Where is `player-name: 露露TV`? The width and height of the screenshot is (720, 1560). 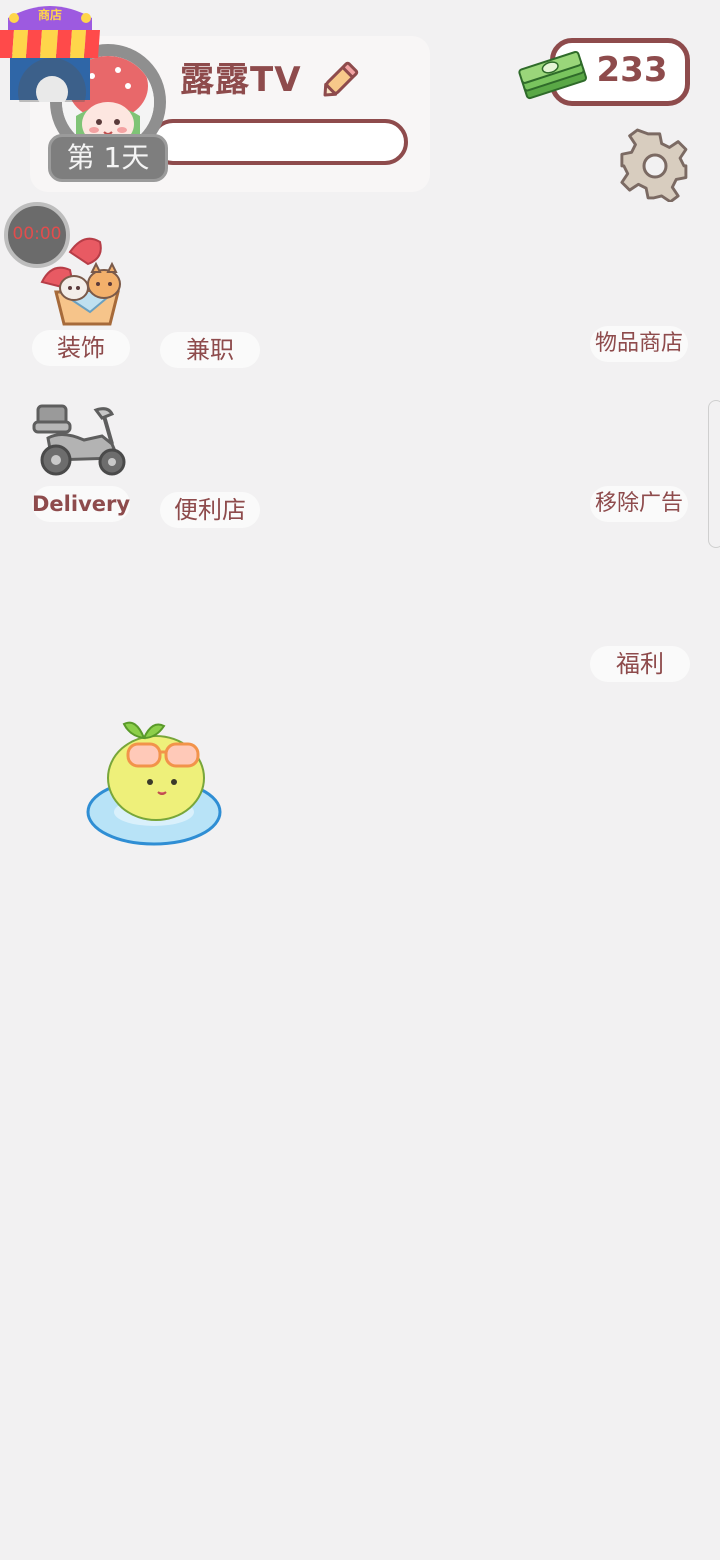
player-name: 露露TV is located at coordinates (241, 80).